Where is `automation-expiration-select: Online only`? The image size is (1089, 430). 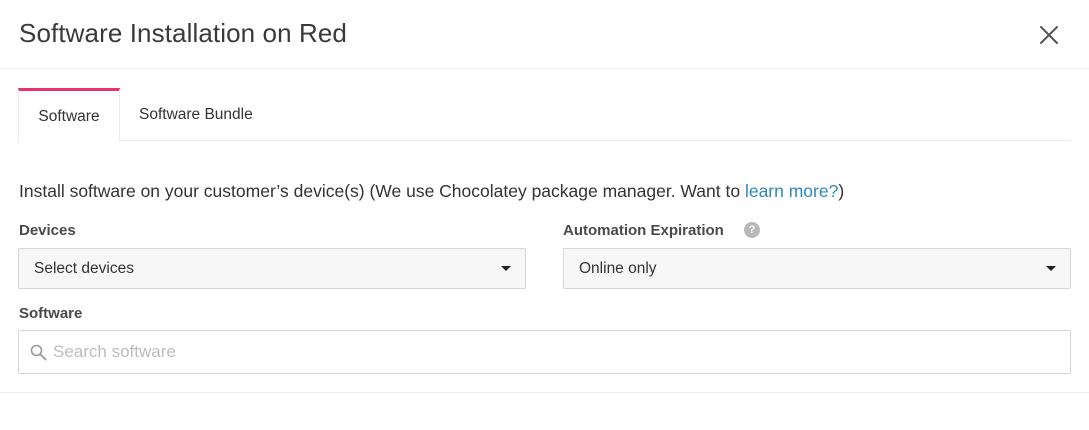 automation-expiration-select: Online only is located at coordinates (817, 268).